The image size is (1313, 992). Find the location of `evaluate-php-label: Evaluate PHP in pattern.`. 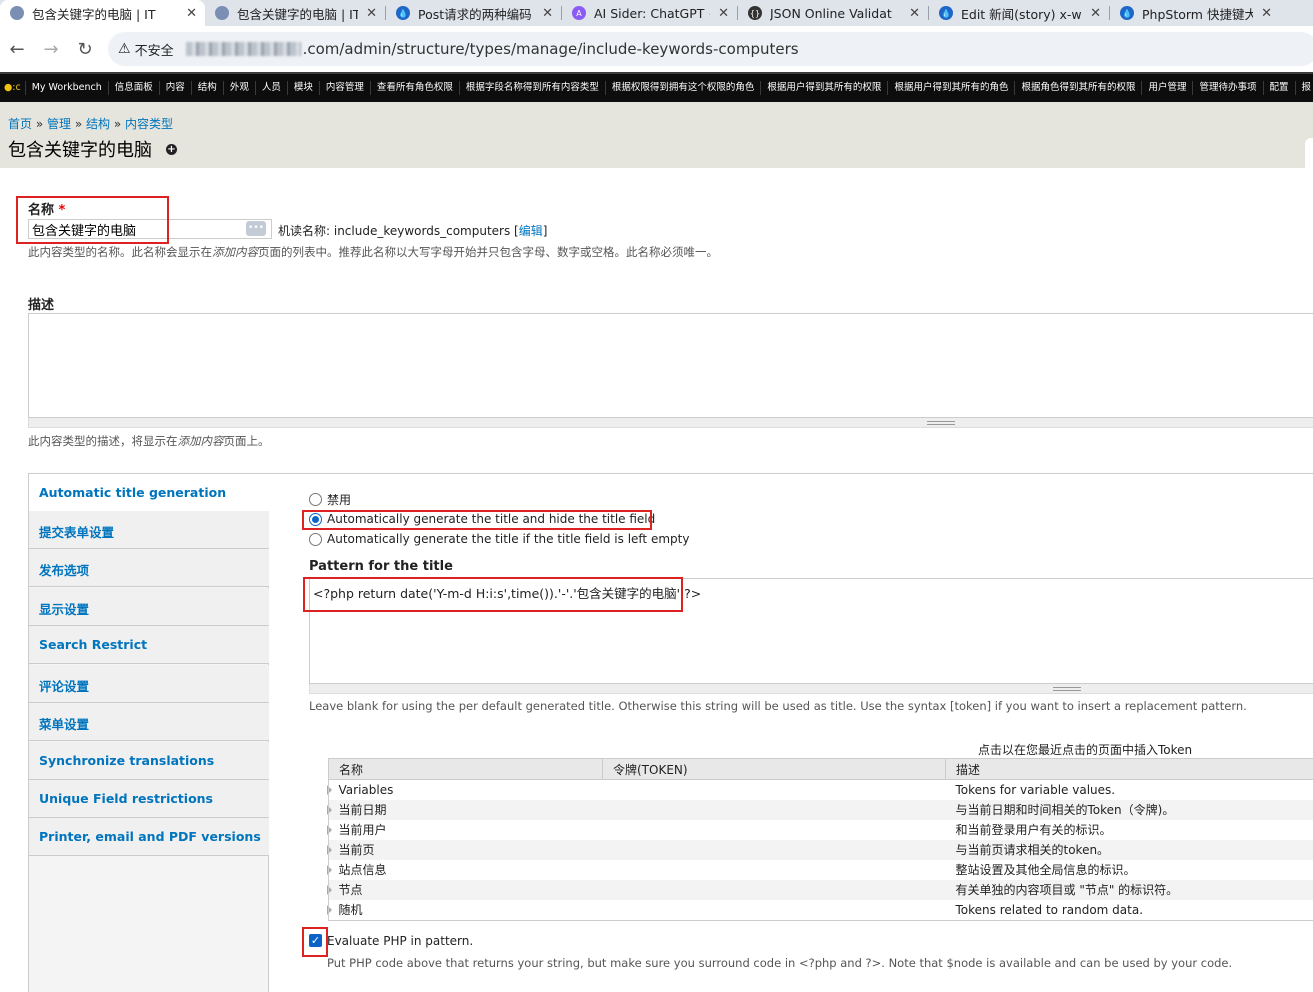

evaluate-php-label: Evaluate PHP in pattern. is located at coordinates (400, 941).